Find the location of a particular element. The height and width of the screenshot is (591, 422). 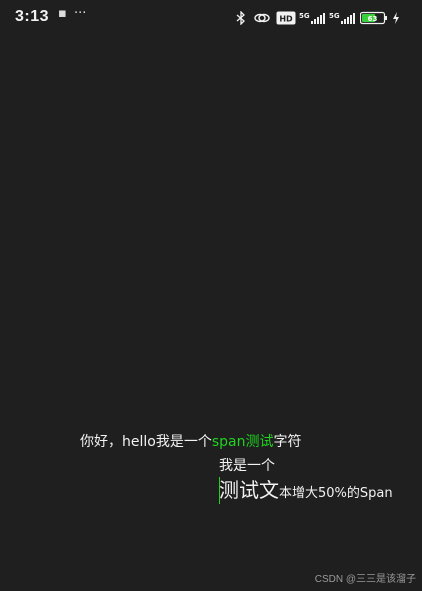

battery-icon: 63 is located at coordinates (374, 18).